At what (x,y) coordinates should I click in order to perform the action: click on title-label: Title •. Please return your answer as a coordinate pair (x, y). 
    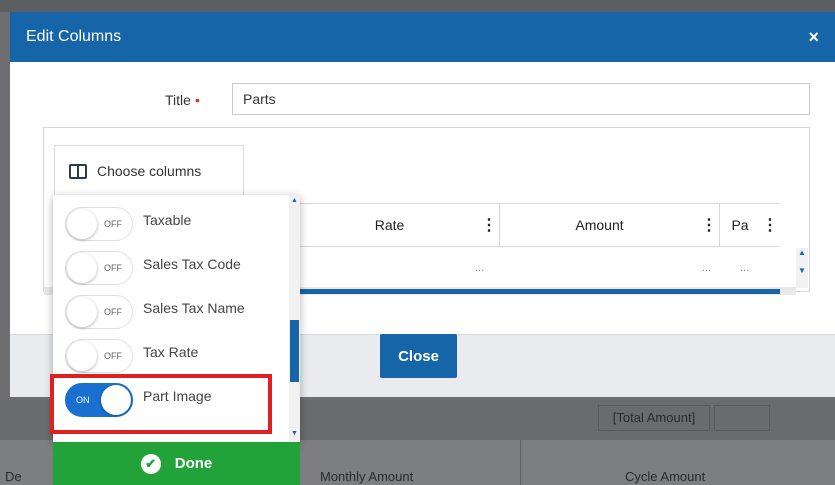
    Looking at the image, I should click on (182, 100).